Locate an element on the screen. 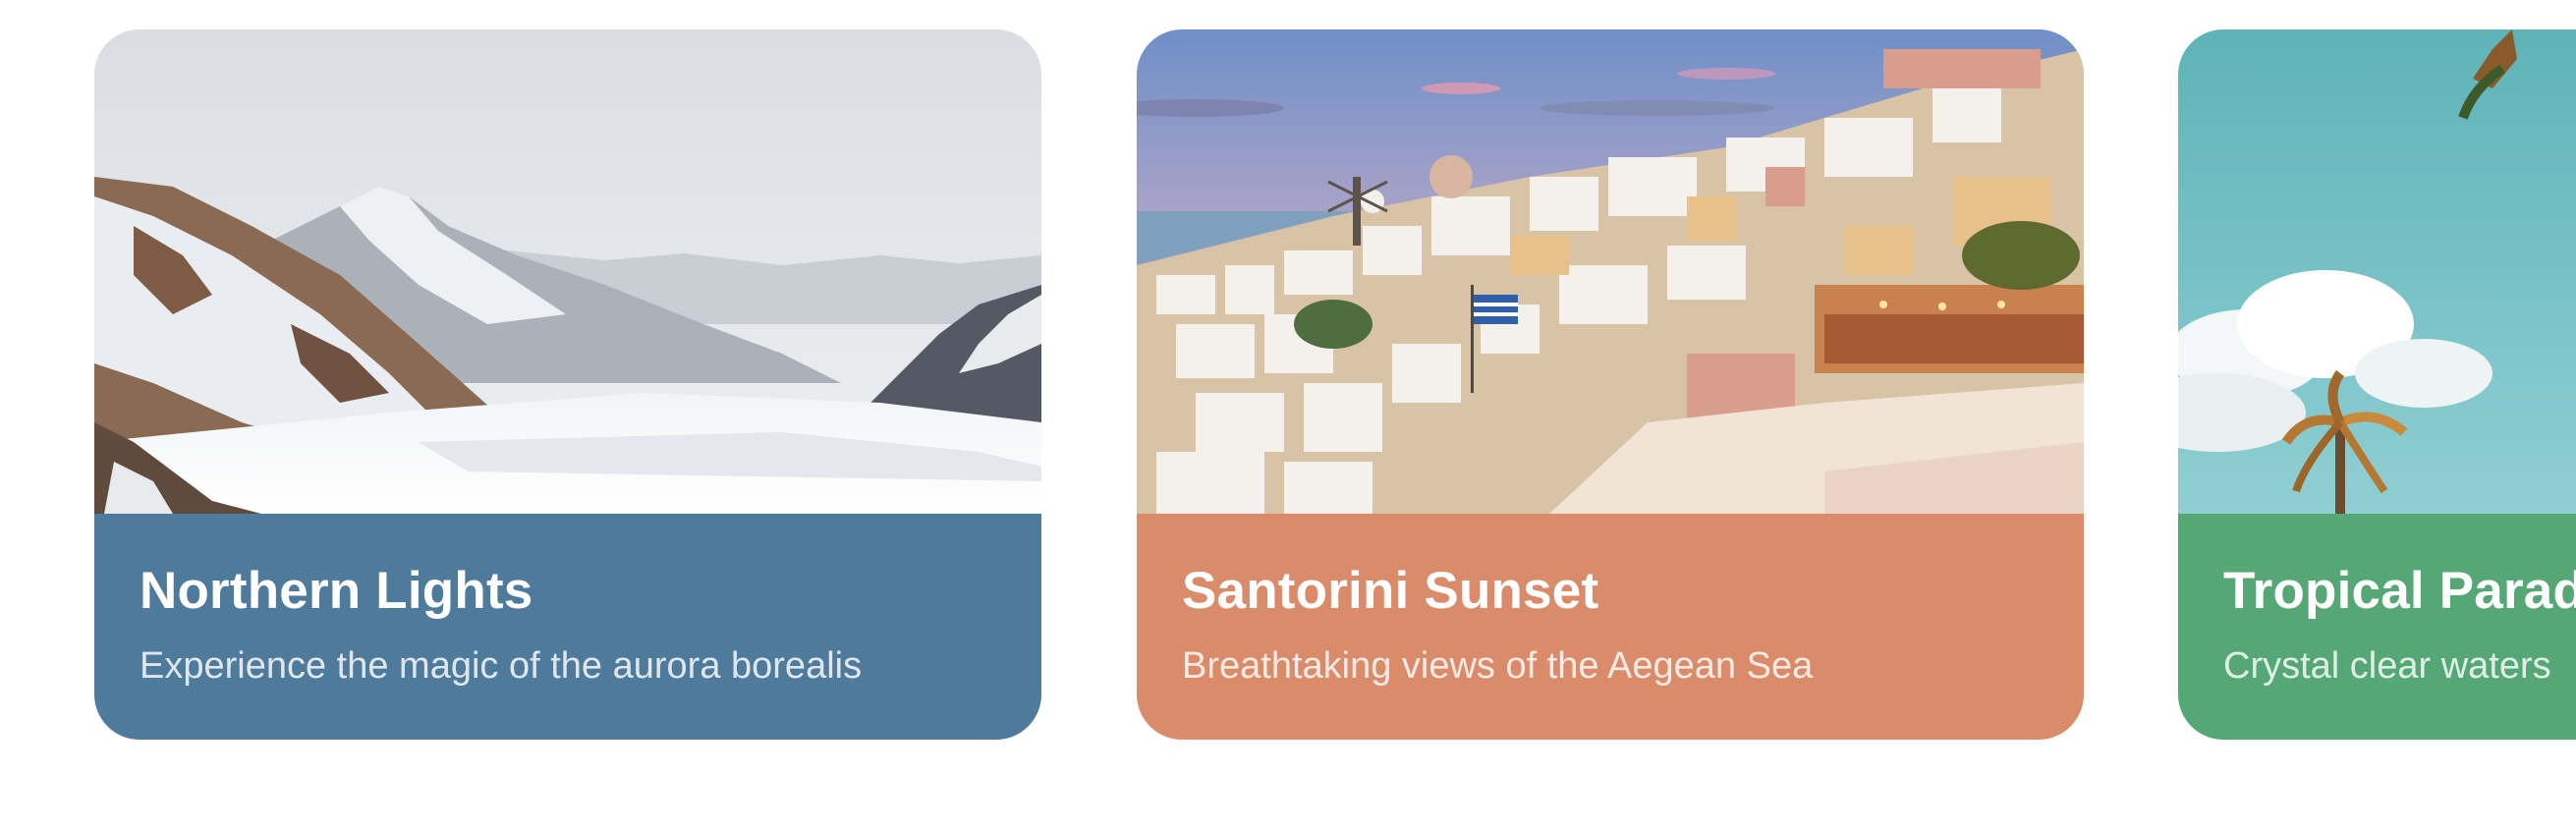 This screenshot has width=2576, height=830. destination-card-tropical-paradise: Tropical Paradise Crystal clear waters is located at coordinates (2377, 384).